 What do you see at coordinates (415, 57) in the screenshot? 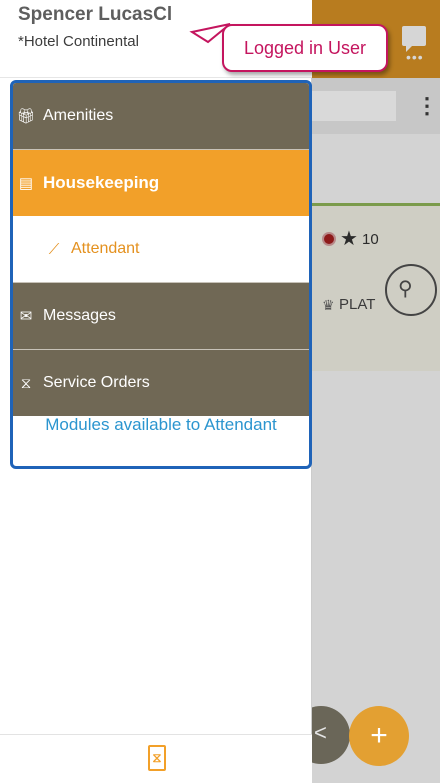
I see `chat-dots-icon: •••` at bounding box center [415, 57].